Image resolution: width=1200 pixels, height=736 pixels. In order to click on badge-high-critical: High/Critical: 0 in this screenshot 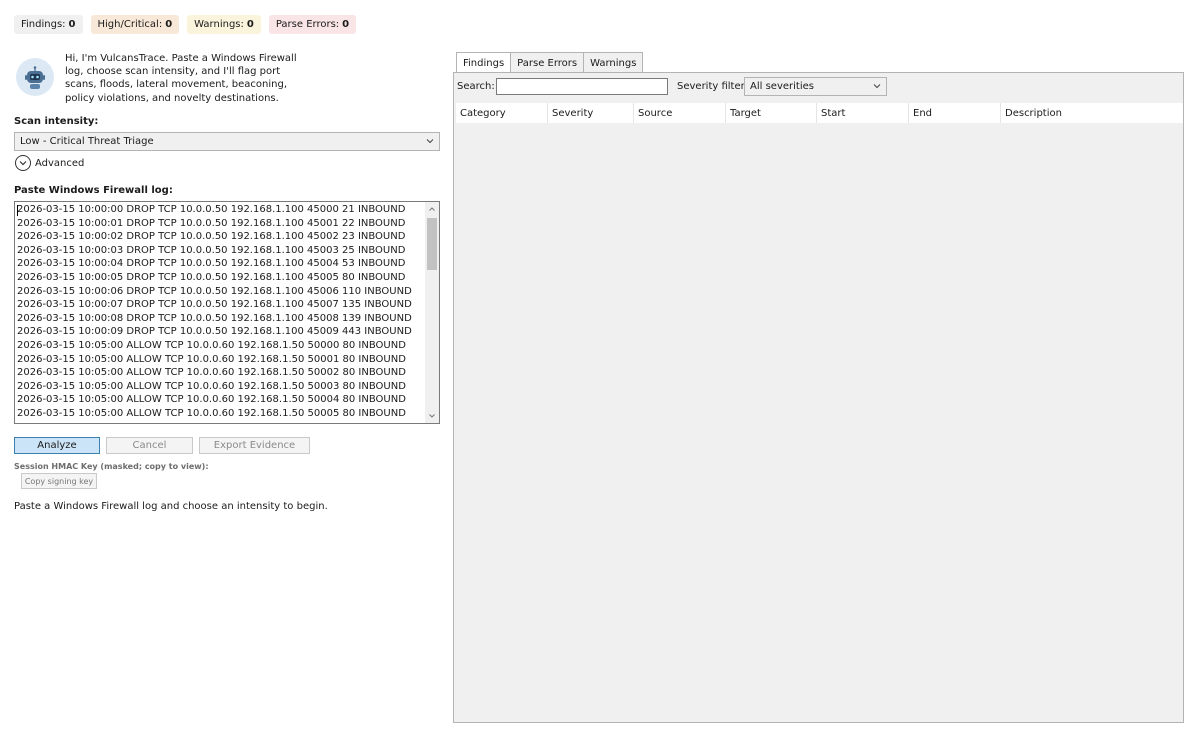, I will do `click(135, 24)`.